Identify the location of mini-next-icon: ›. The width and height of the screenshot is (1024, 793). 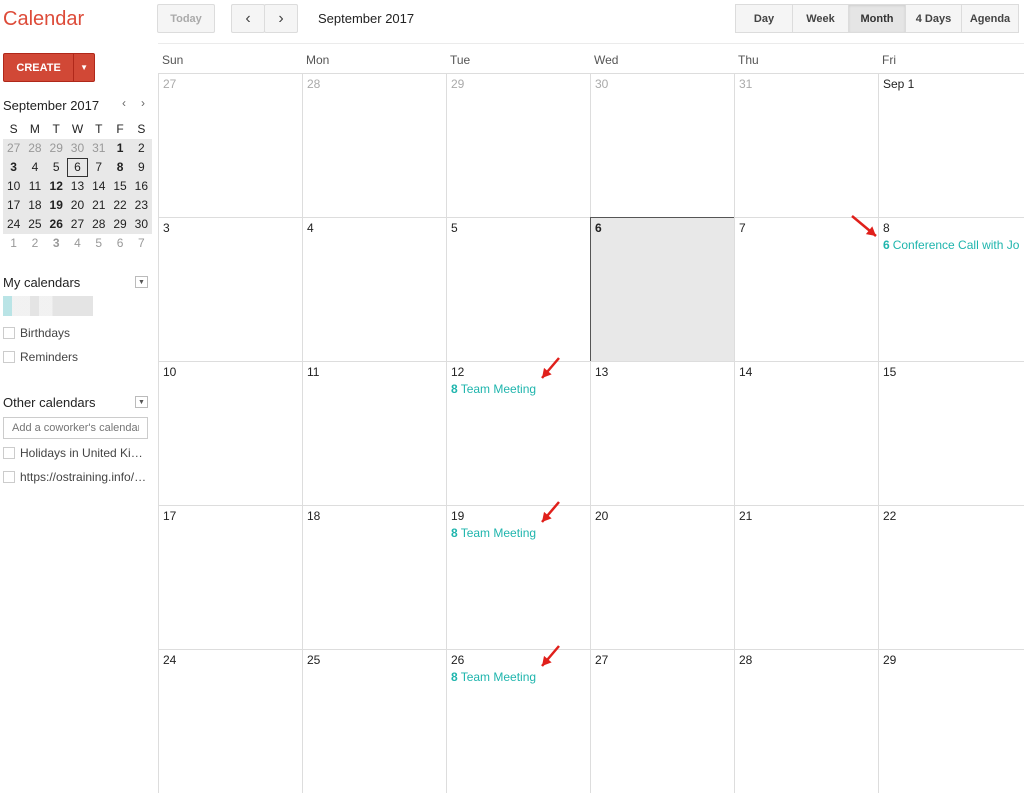
(143, 103).